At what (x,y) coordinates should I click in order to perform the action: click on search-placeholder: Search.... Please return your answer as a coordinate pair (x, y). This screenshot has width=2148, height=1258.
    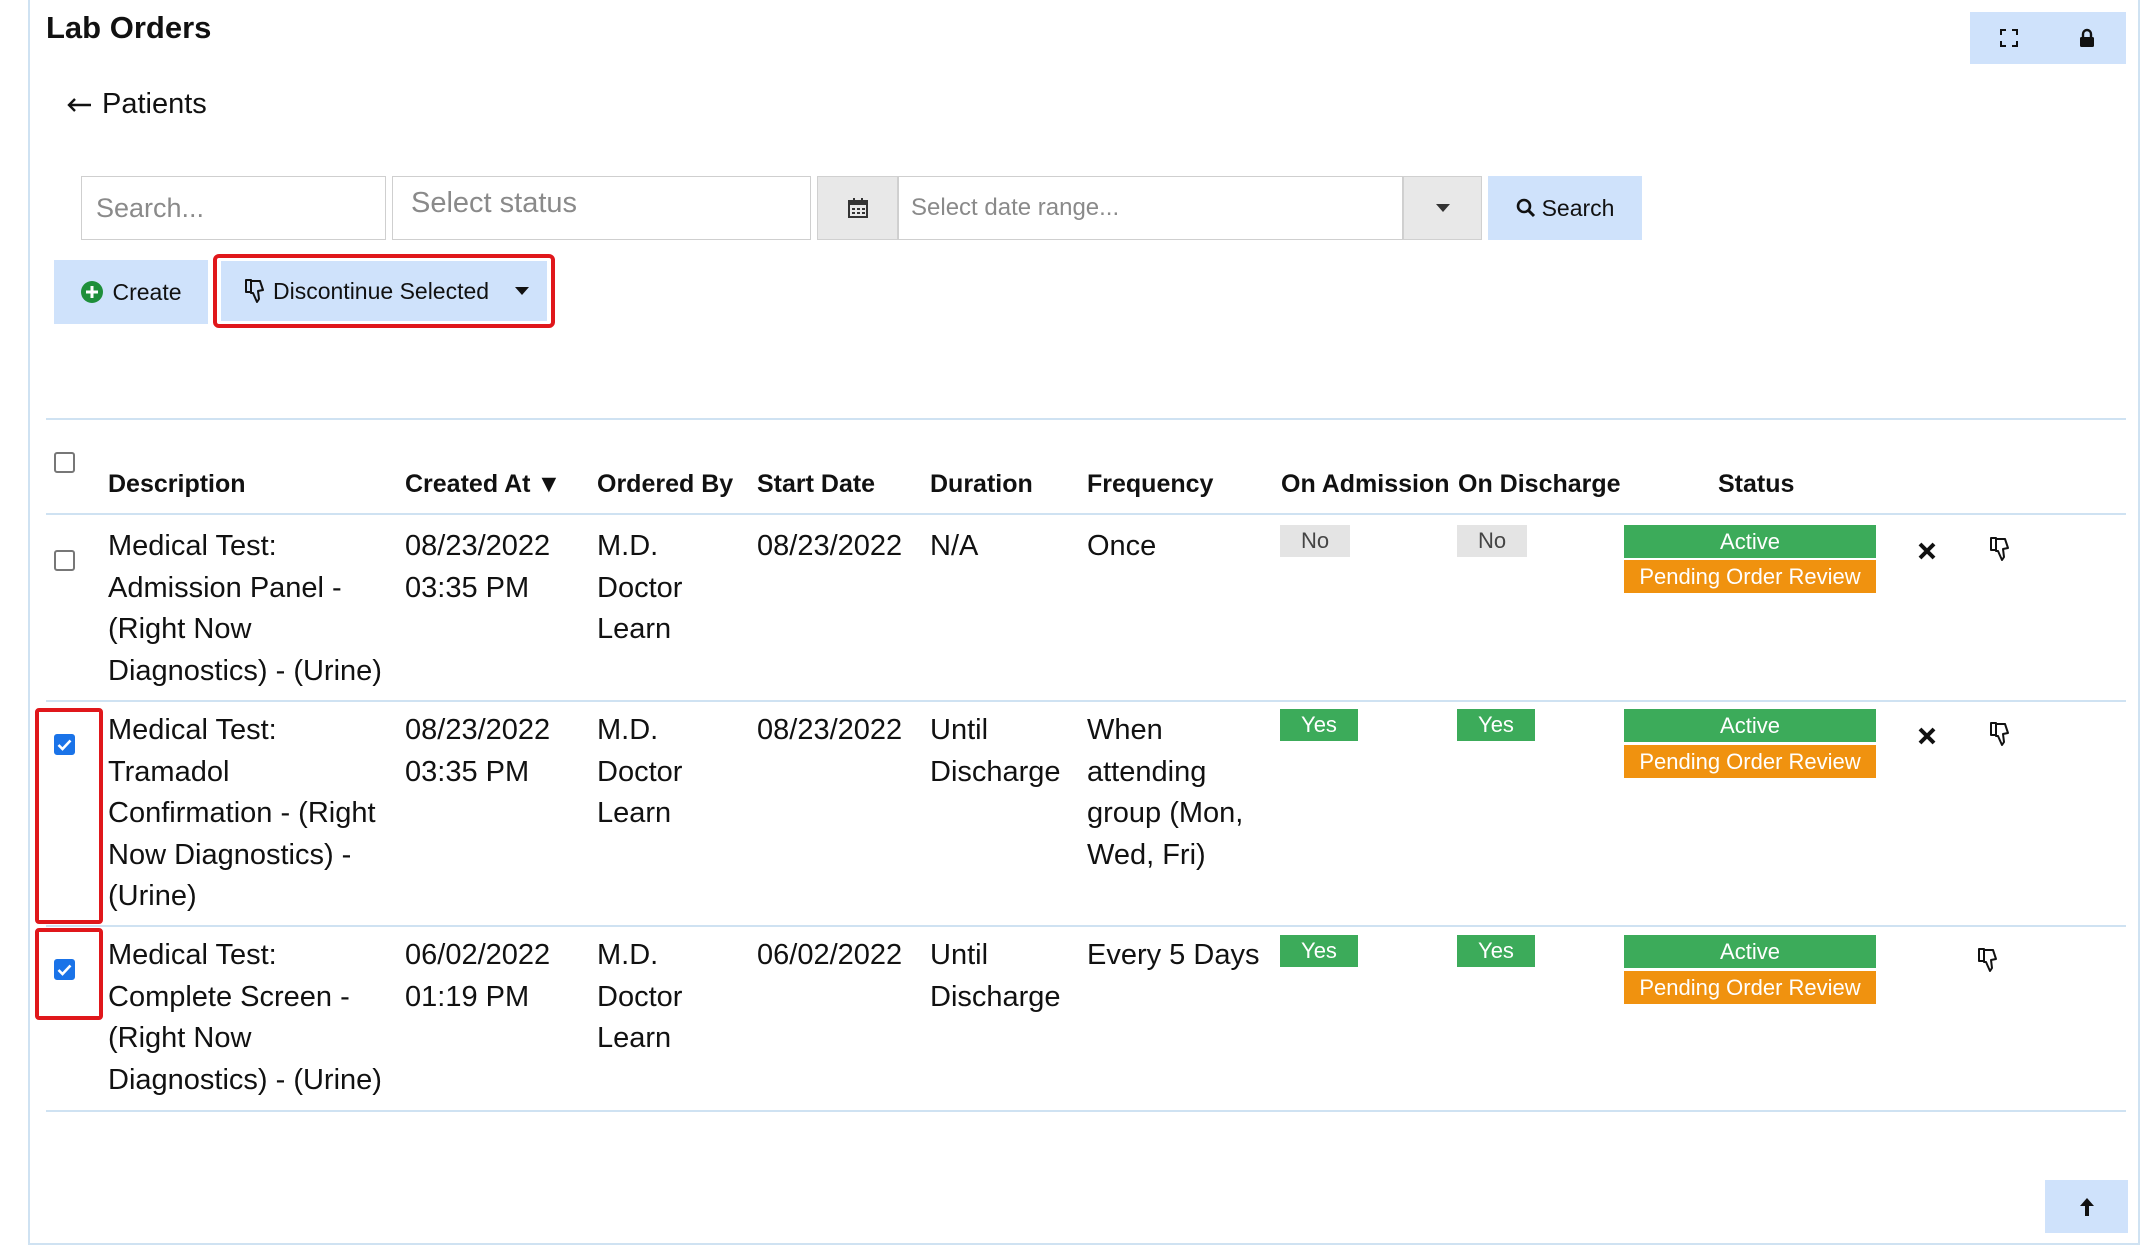
    Looking at the image, I should click on (150, 207).